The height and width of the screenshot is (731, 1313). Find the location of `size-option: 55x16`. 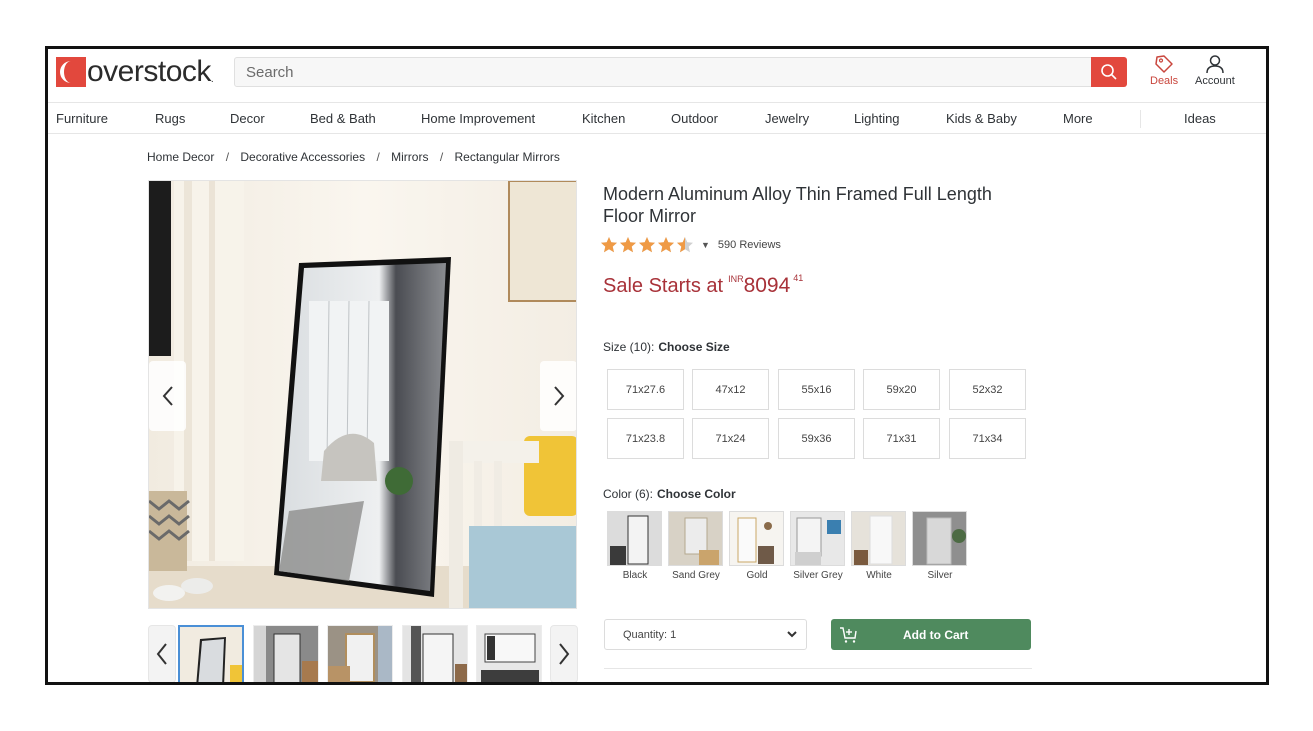

size-option: 55x16 is located at coordinates (816, 389).